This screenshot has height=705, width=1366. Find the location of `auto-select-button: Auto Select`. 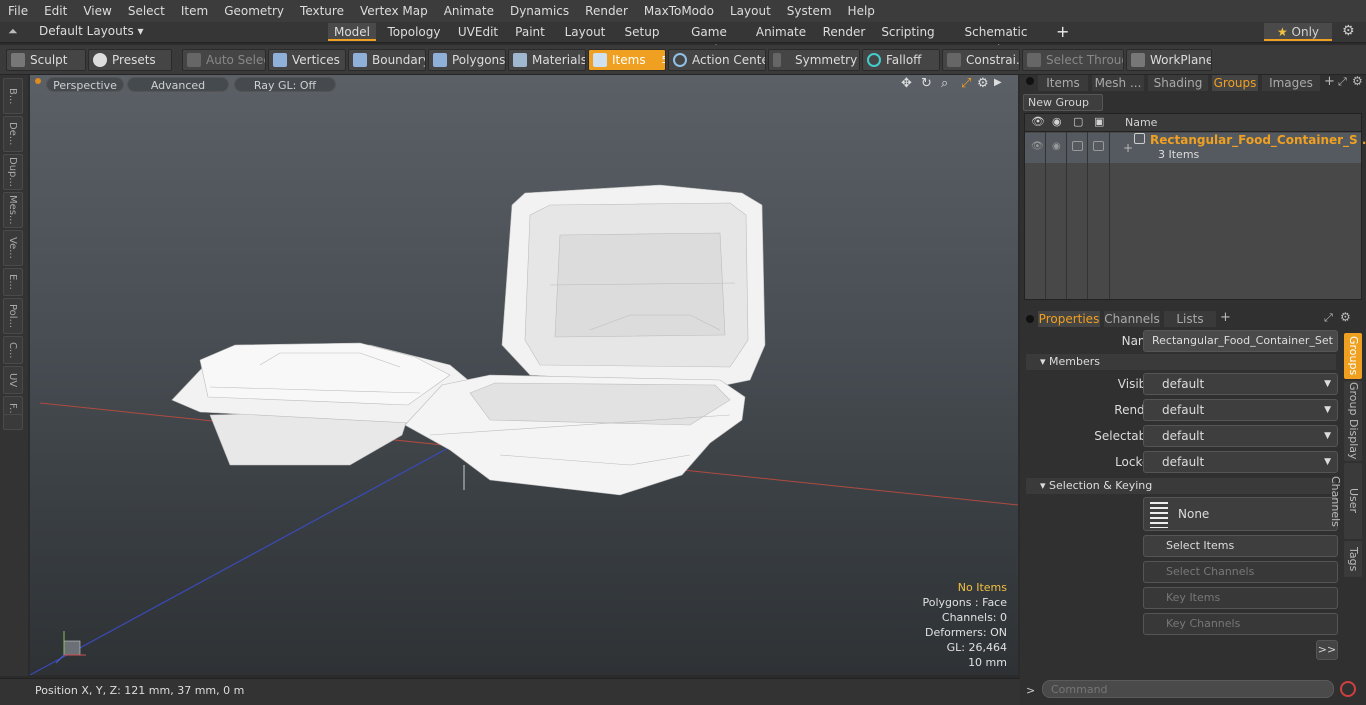

auto-select-button: Auto Select is located at coordinates (224, 60).